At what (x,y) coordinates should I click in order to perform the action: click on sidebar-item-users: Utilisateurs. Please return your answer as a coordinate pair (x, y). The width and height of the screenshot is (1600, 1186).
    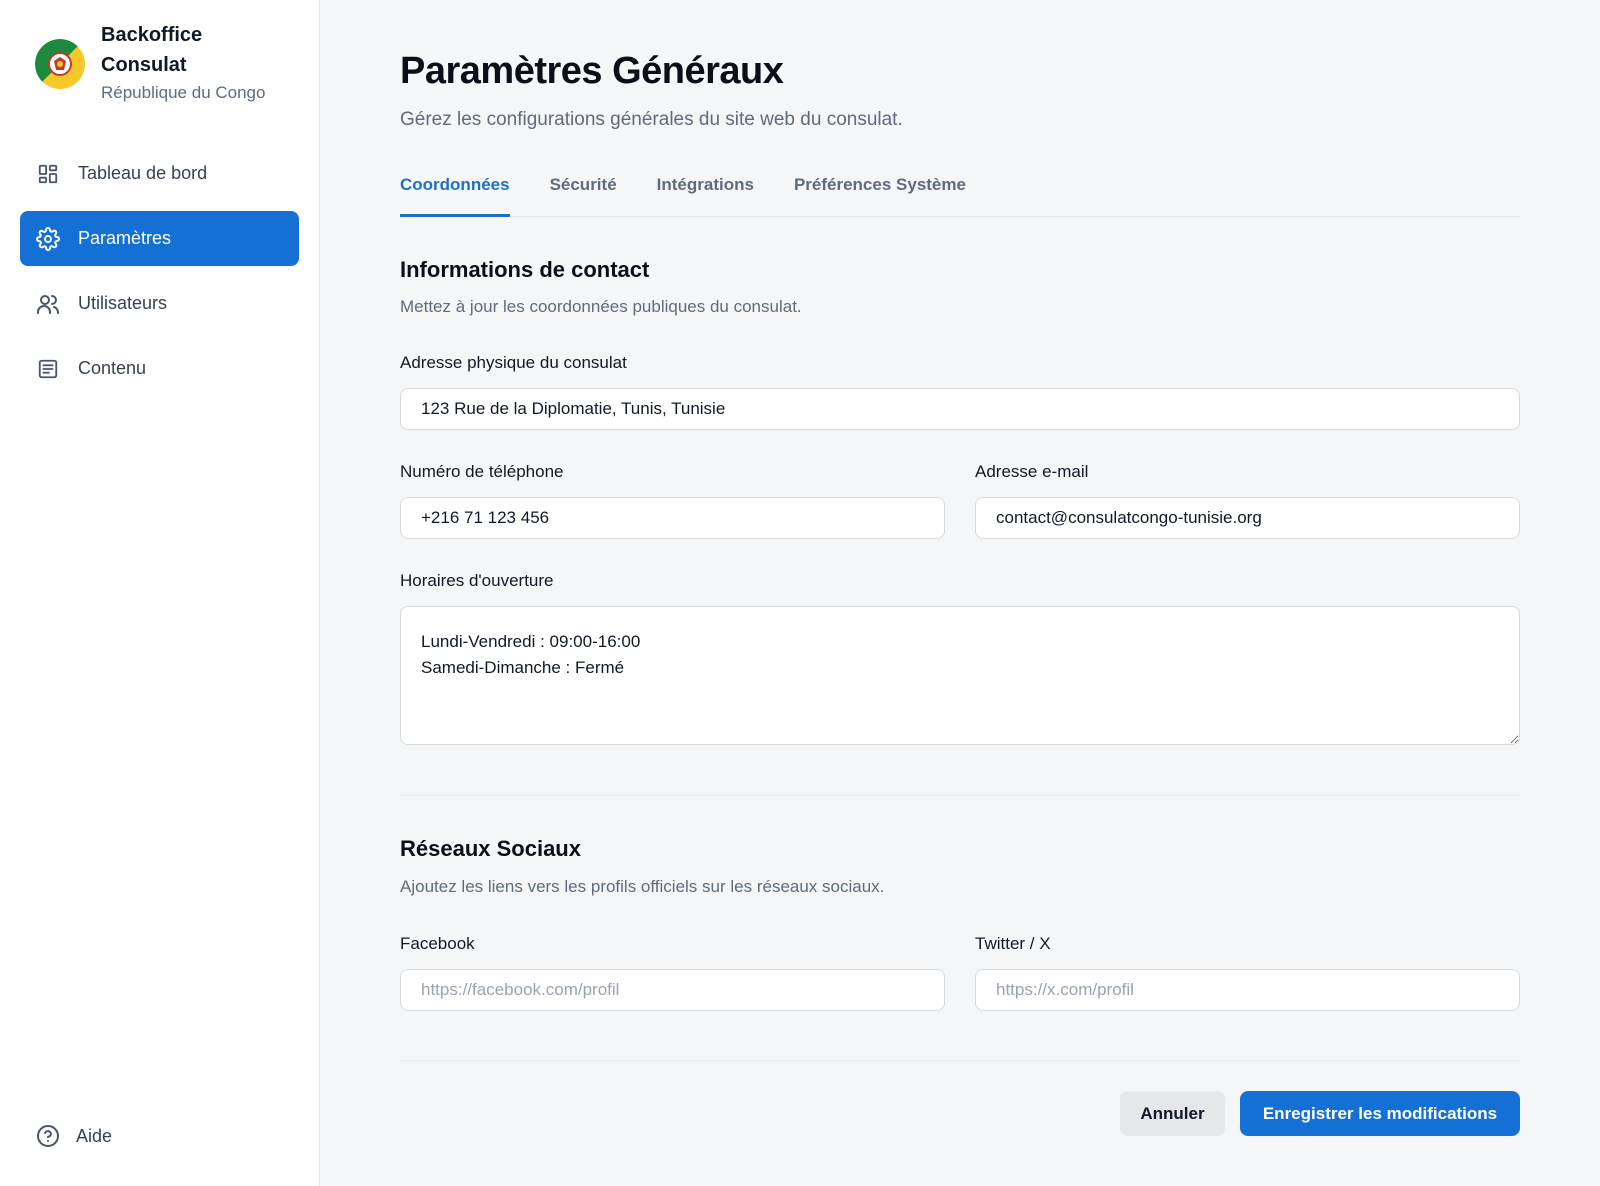
    Looking at the image, I should click on (159, 303).